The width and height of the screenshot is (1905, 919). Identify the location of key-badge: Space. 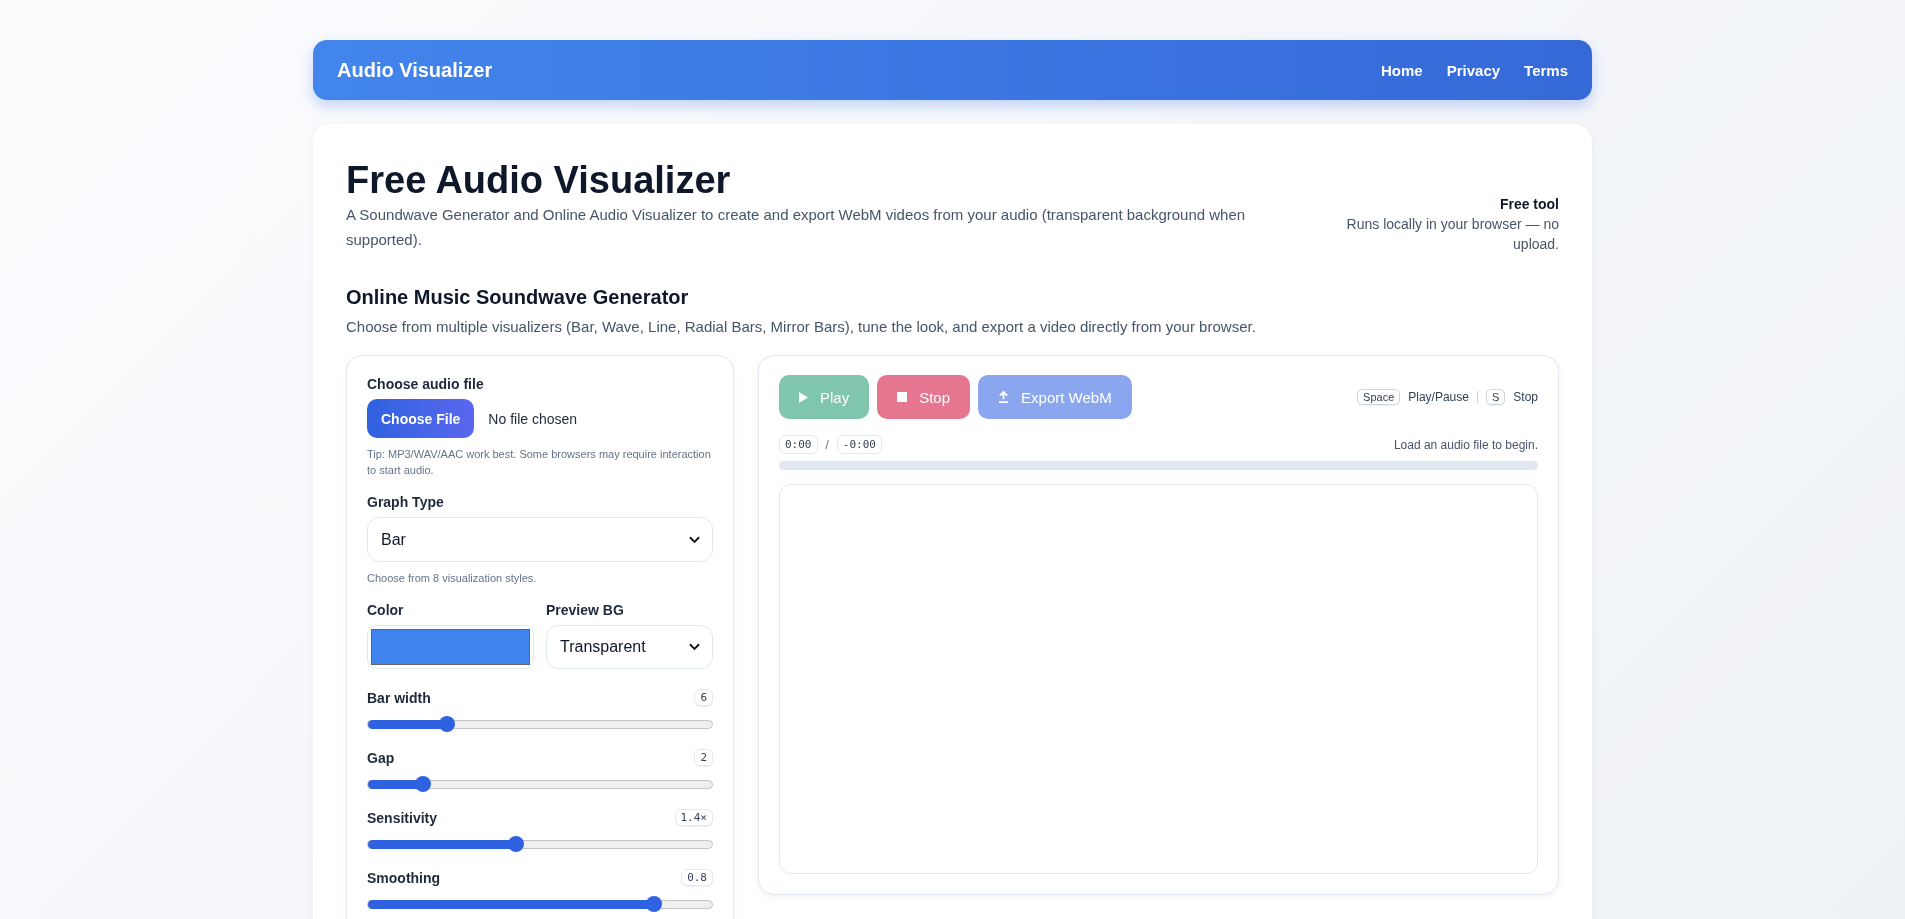
(1379, 397).